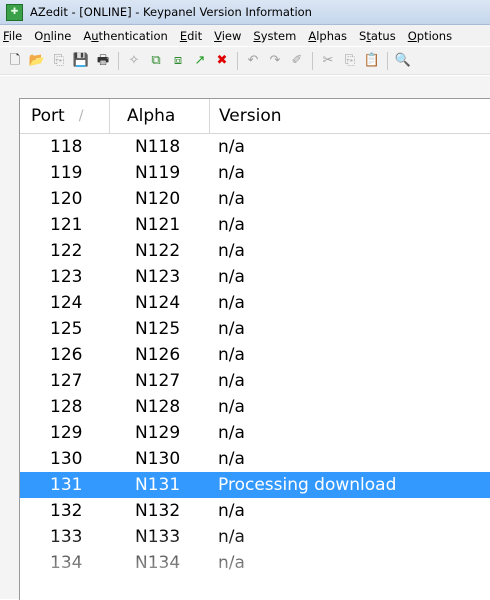 The width and height of the screenshot is (490, 600). What do you see at coordinates (66, 537) in the screenshot?
I see `cell-port: 133` at bounding box center [66, 537].